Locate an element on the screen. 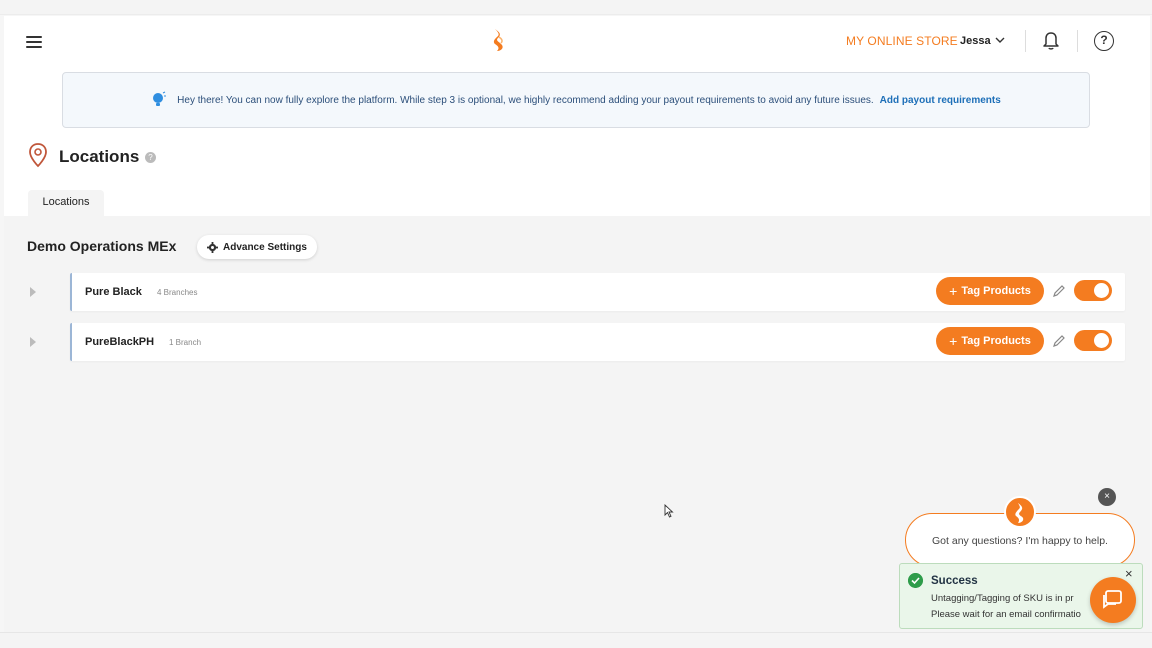 The image size is (1152, 648). advance-settings-button: Advance Settings is located at coordinates (257, 247).